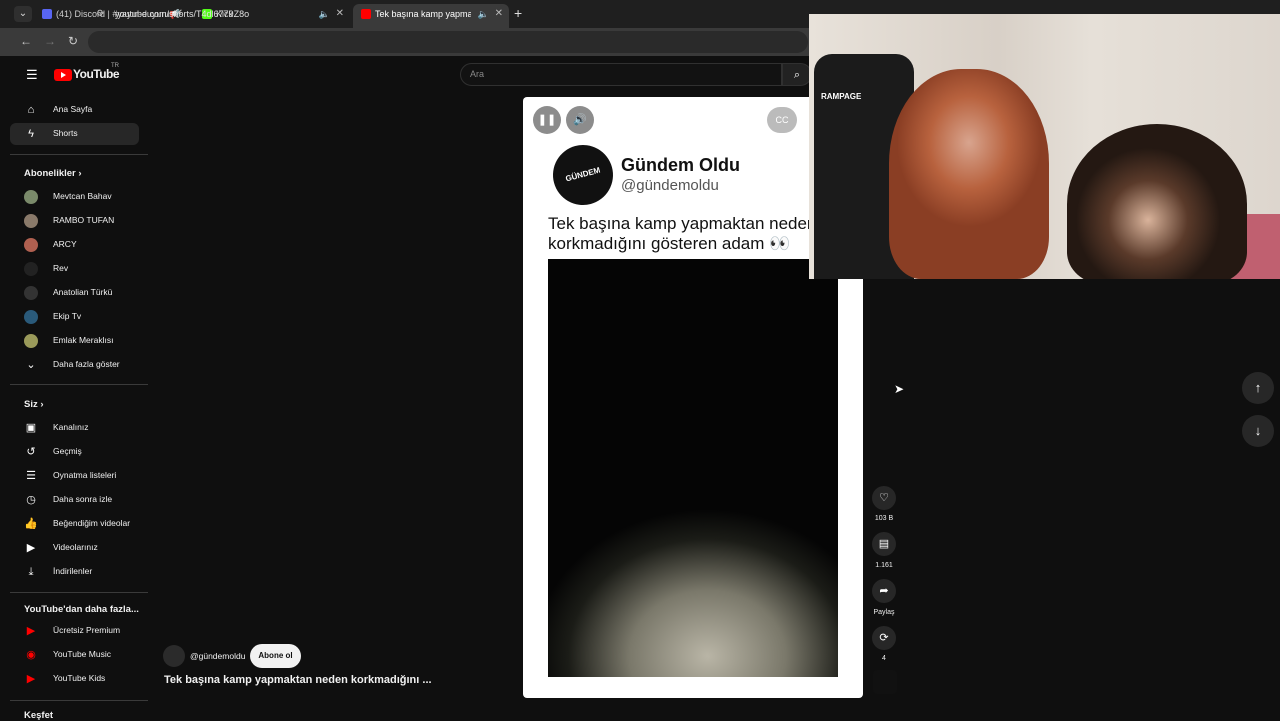 The height and width of the screenshot is (721, 1280). Describe the element at coordinates (50, 41) in the screenshot. I see `forward-arrow-icon: →` at that location.